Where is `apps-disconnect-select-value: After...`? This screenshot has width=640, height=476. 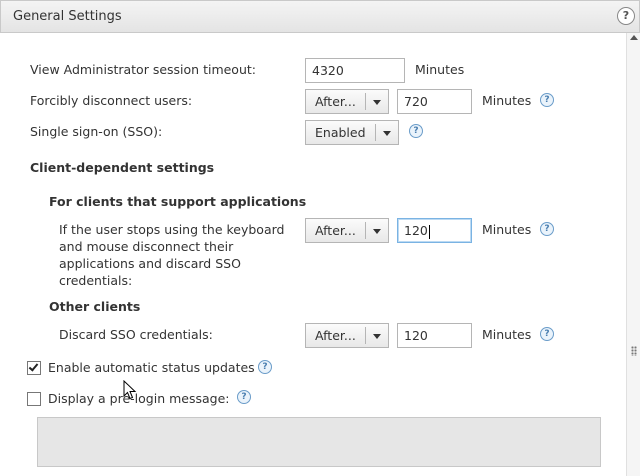 apps-disconnect-select-value: After... is located at coordinates (335, 230).